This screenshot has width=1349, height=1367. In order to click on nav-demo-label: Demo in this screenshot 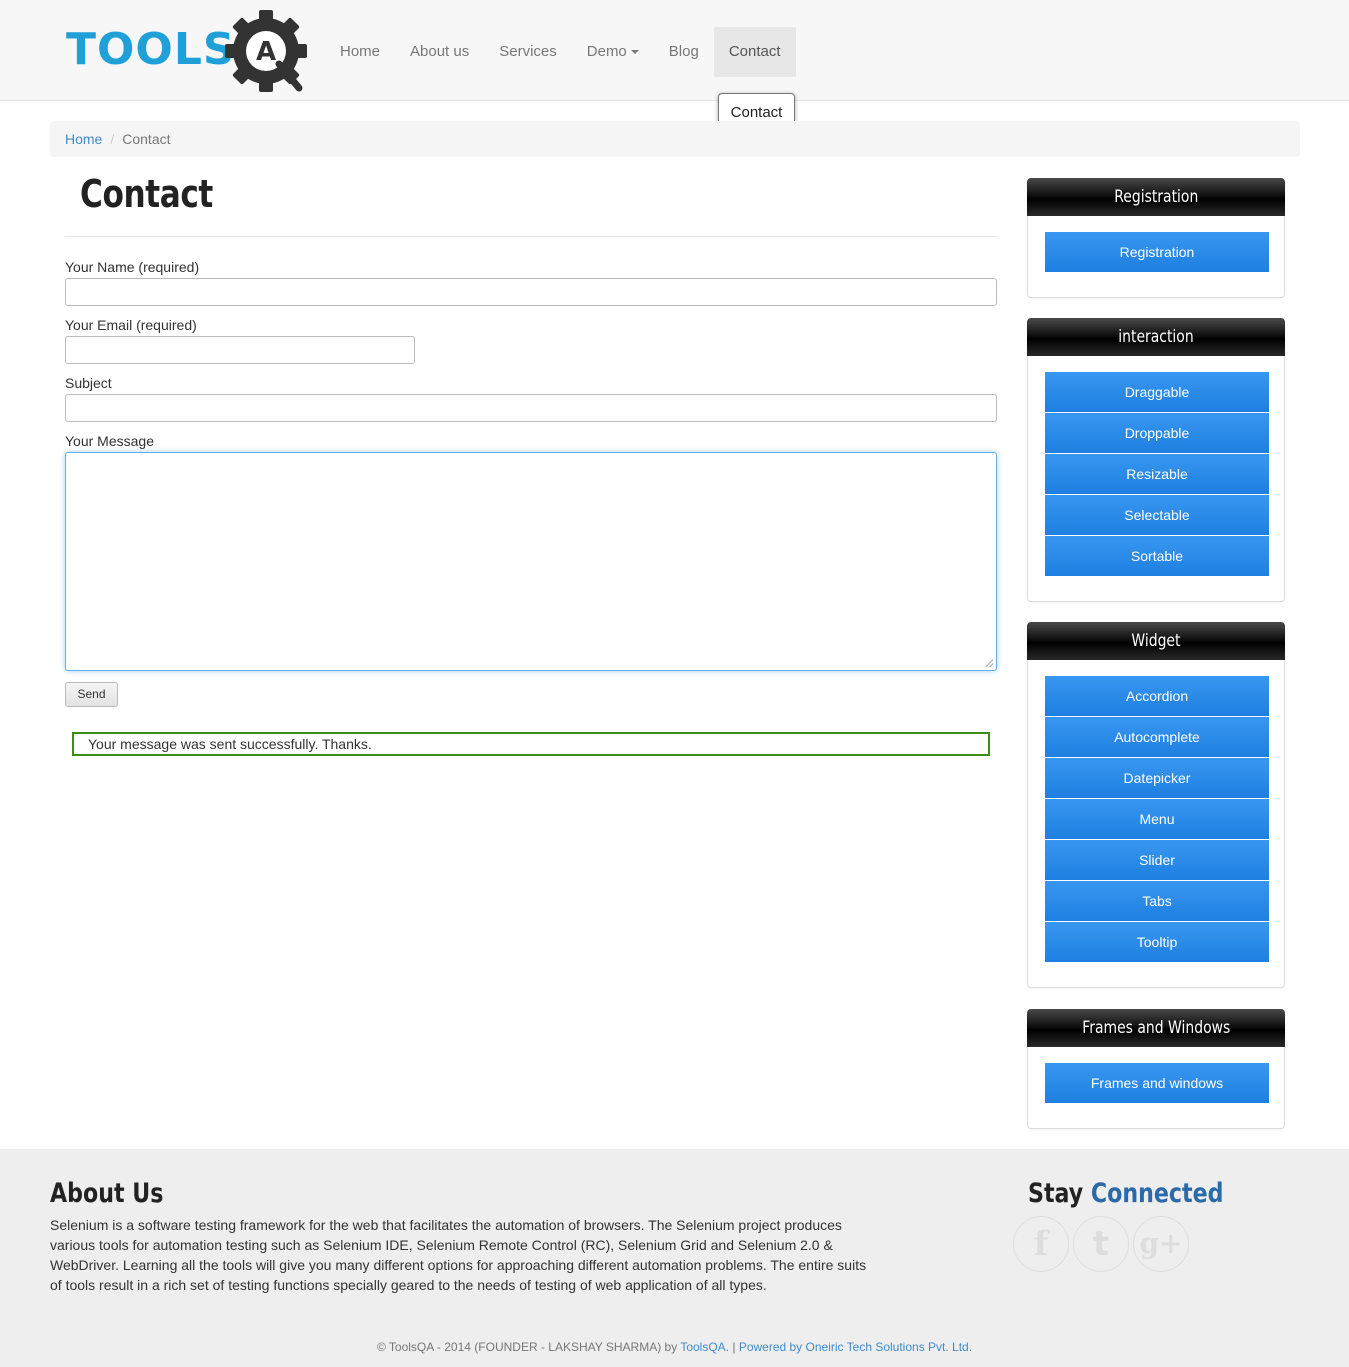, I will do `click(606, 51)`.